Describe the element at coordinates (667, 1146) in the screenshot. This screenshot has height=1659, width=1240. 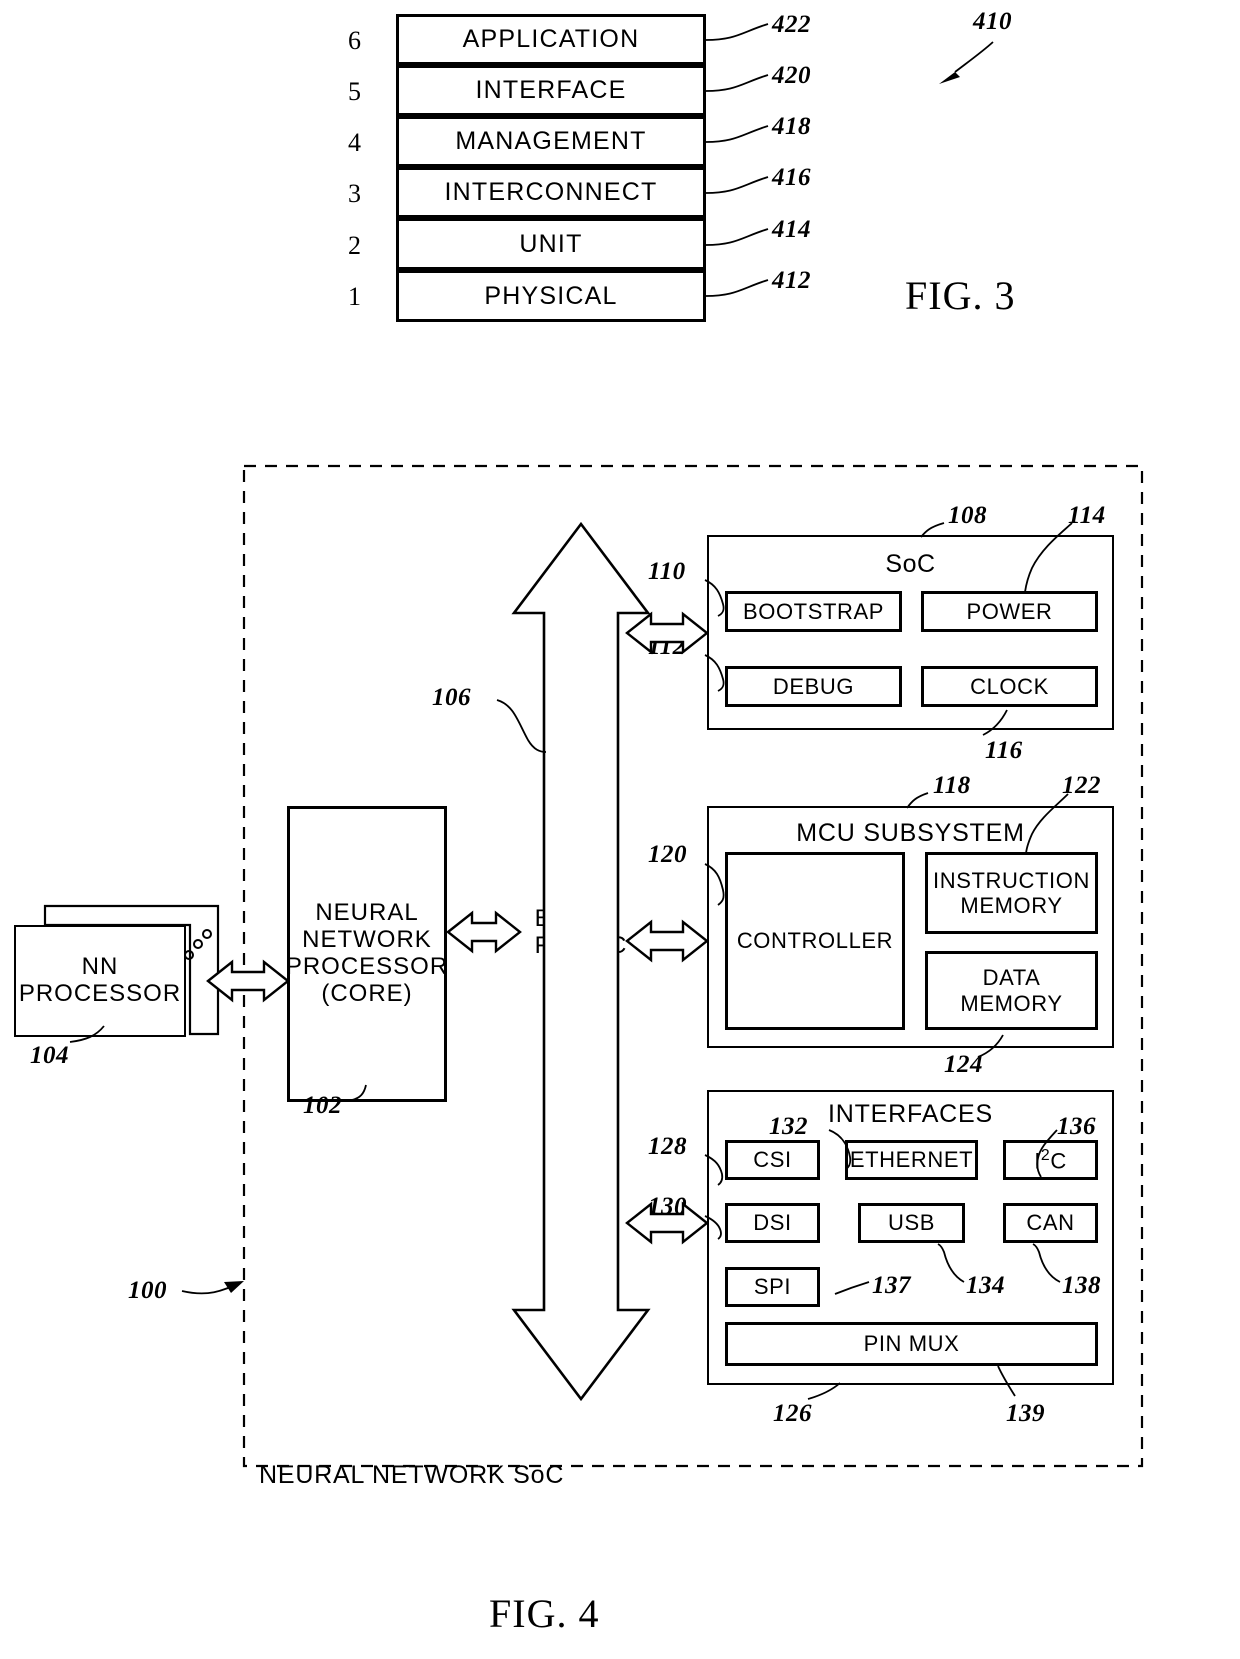
I see `ref-128: 128` at that location.